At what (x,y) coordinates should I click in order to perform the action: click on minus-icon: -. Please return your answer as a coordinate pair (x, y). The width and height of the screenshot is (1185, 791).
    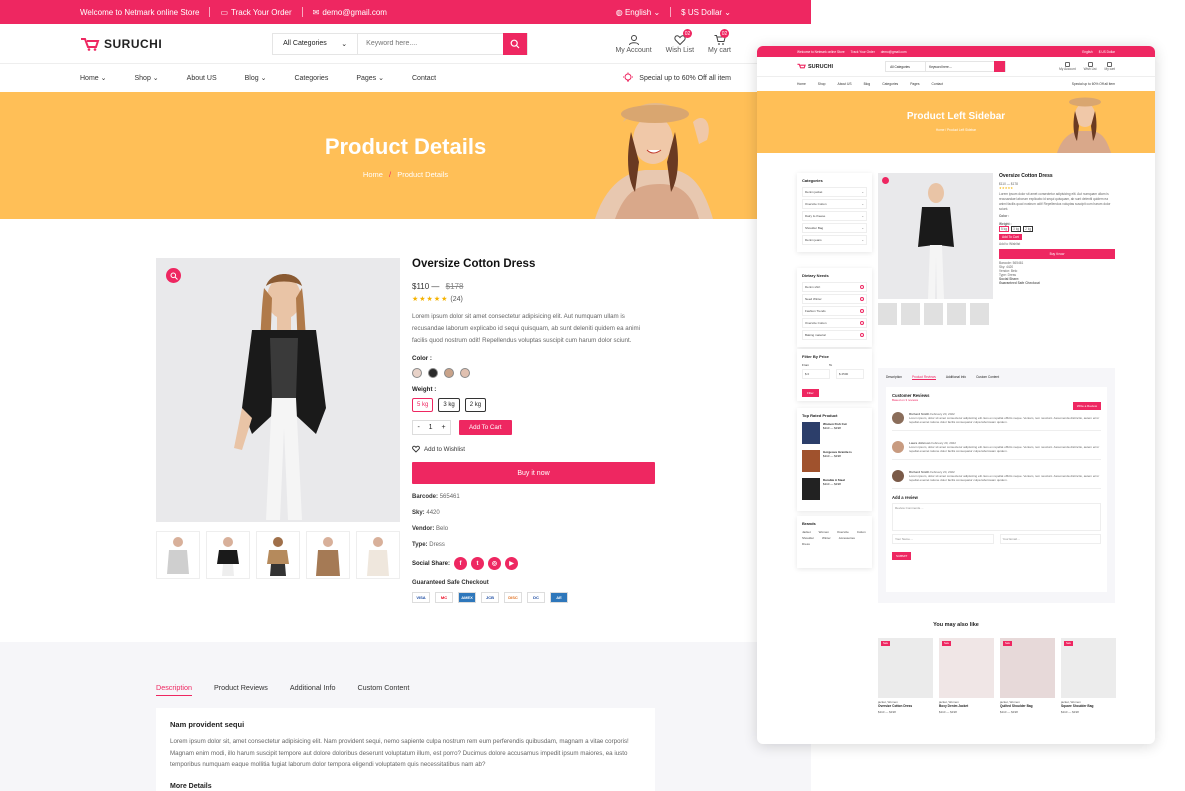
    Looking at the image, I should click on (418, 427).